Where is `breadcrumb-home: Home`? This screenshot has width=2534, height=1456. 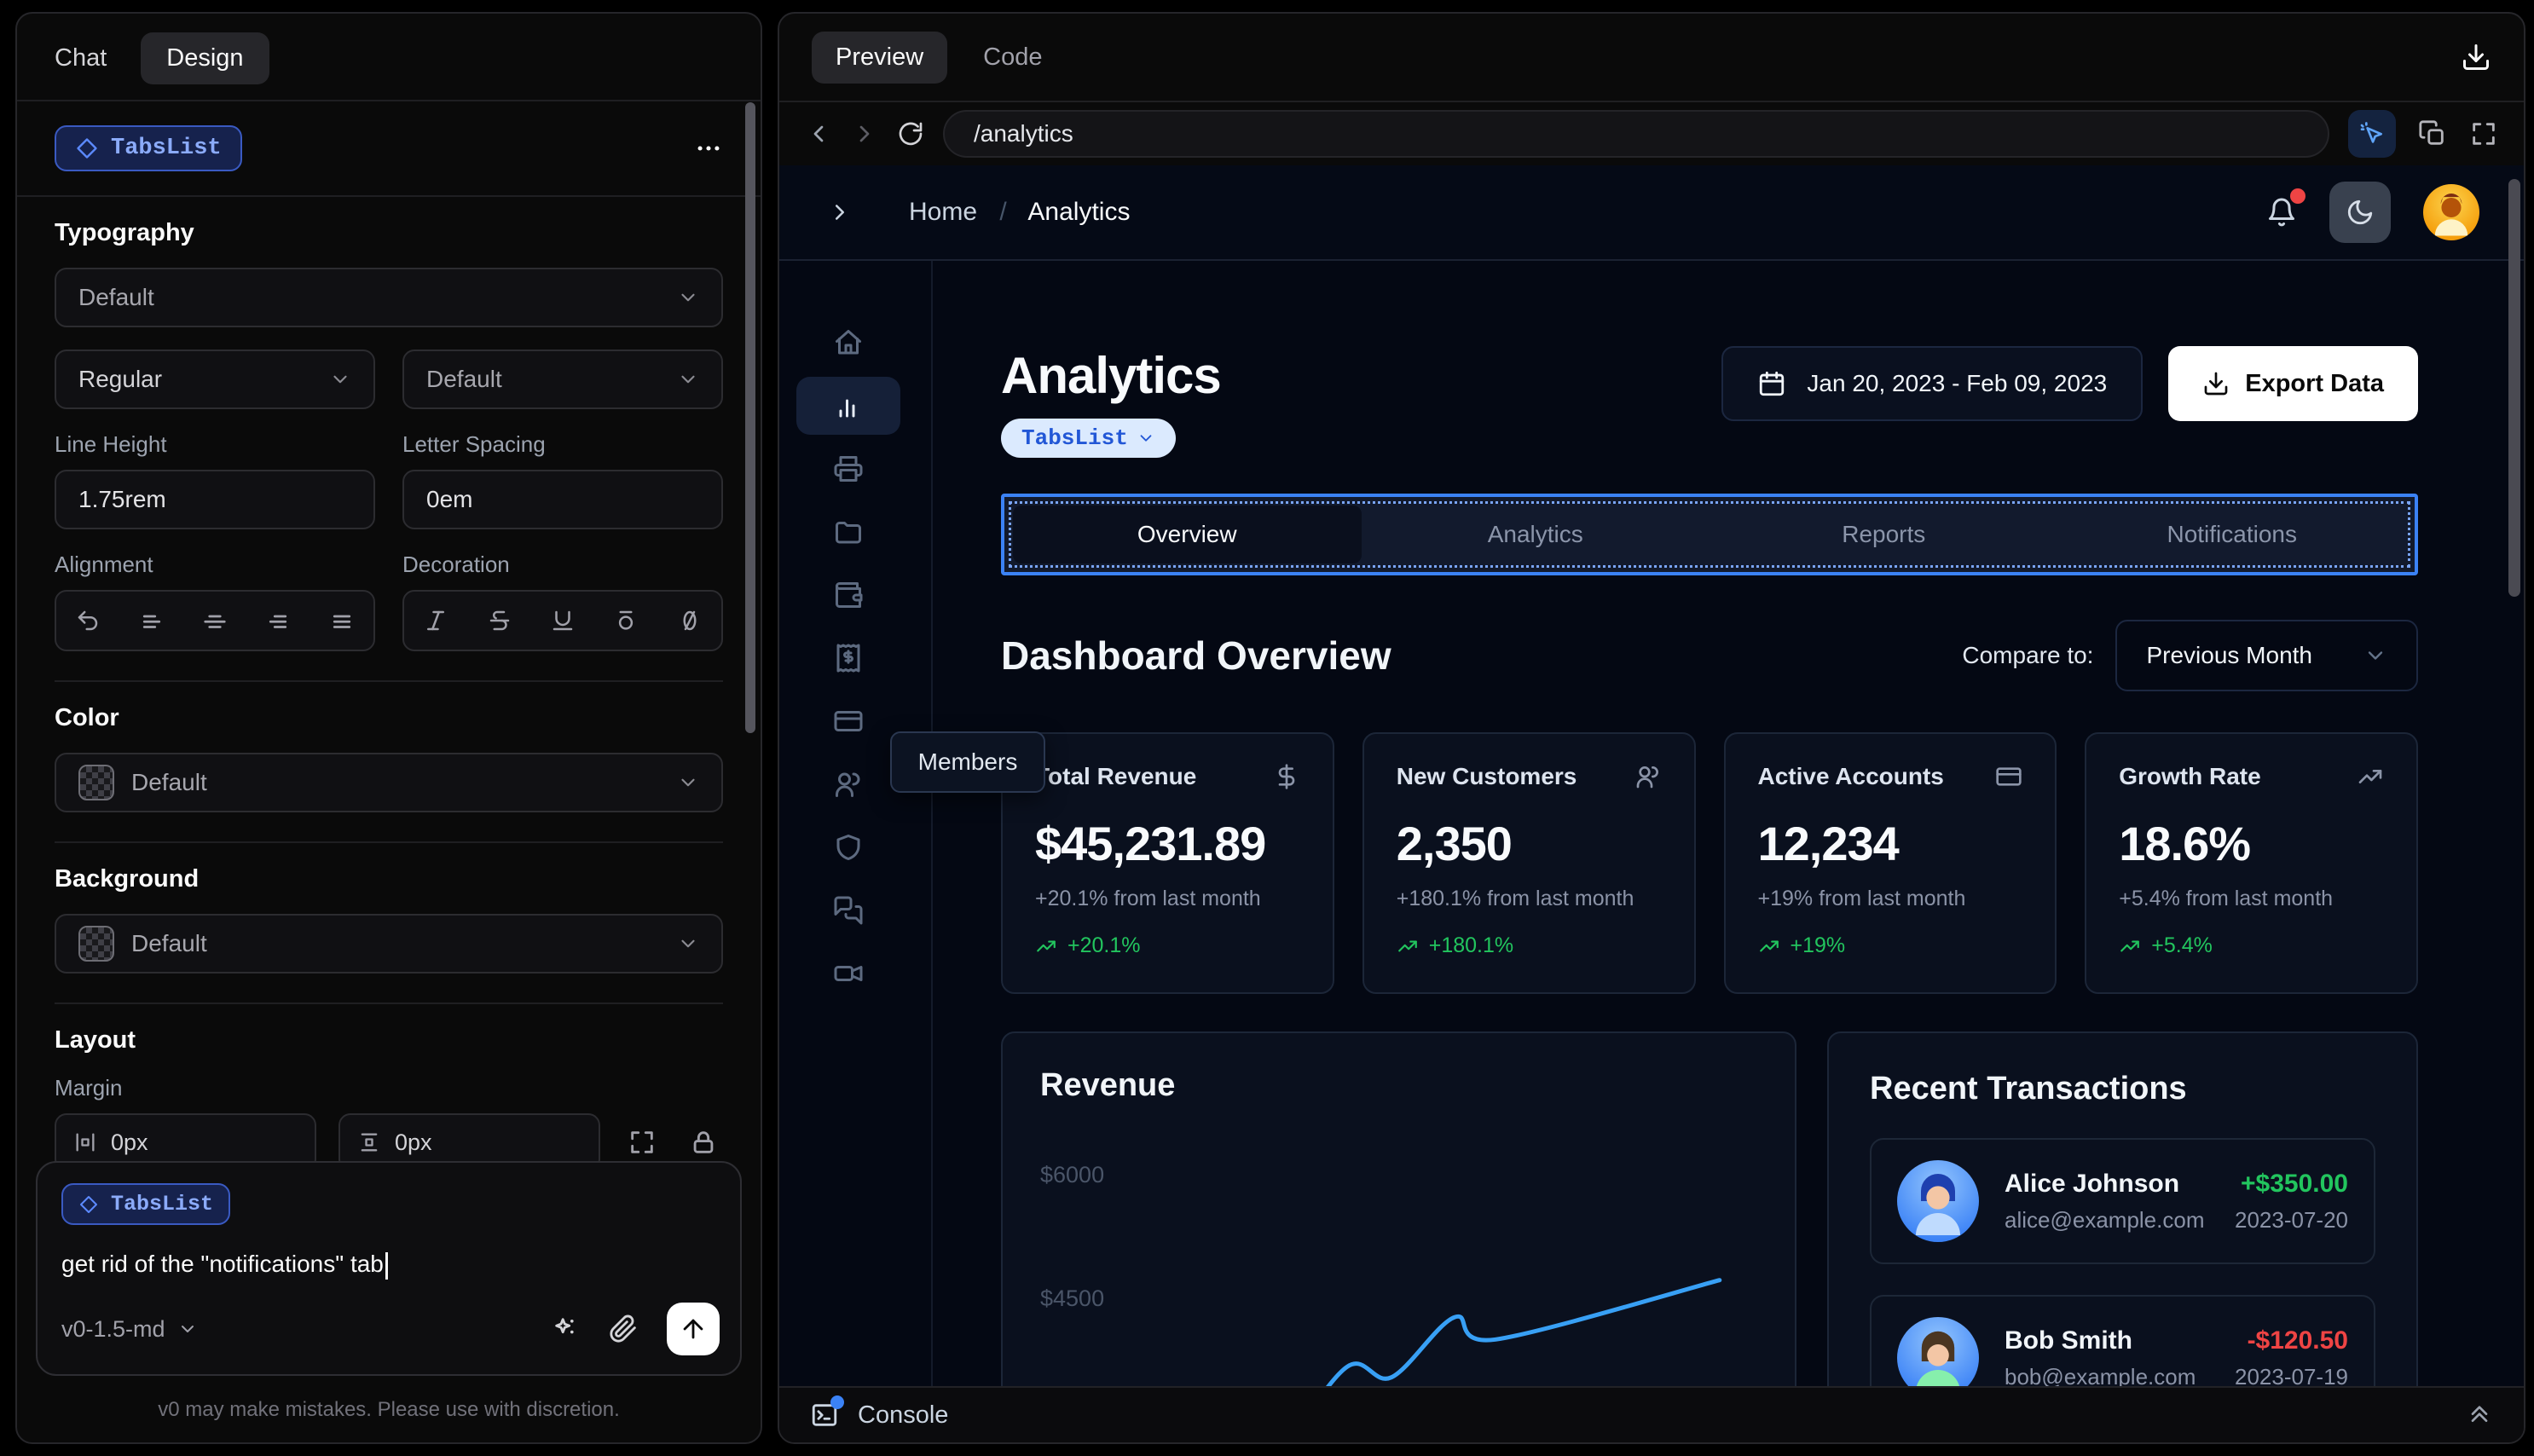
breadcrumb-home: Home is located at coordinates (943, 212).